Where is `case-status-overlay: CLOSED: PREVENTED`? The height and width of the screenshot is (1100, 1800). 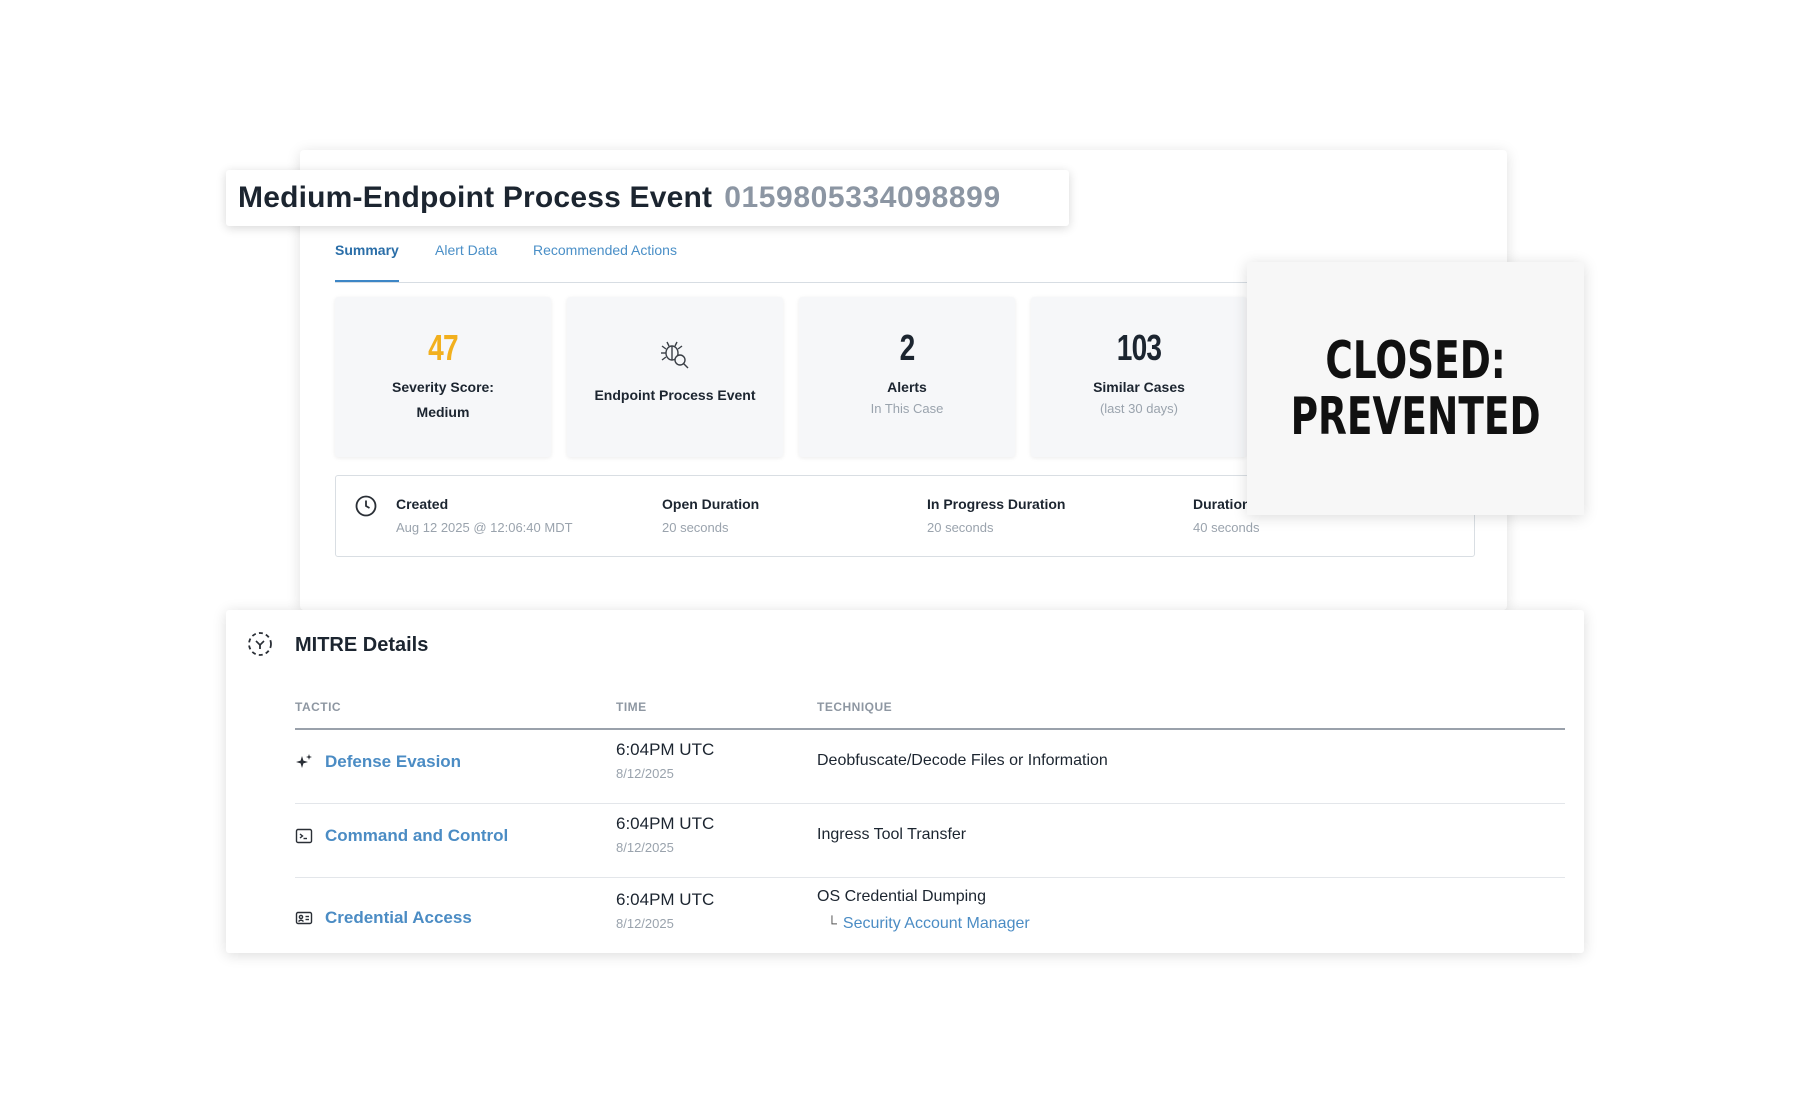
case-status-overlay: CLOSED: PREVENTED is located at coordinates (1415, 388).